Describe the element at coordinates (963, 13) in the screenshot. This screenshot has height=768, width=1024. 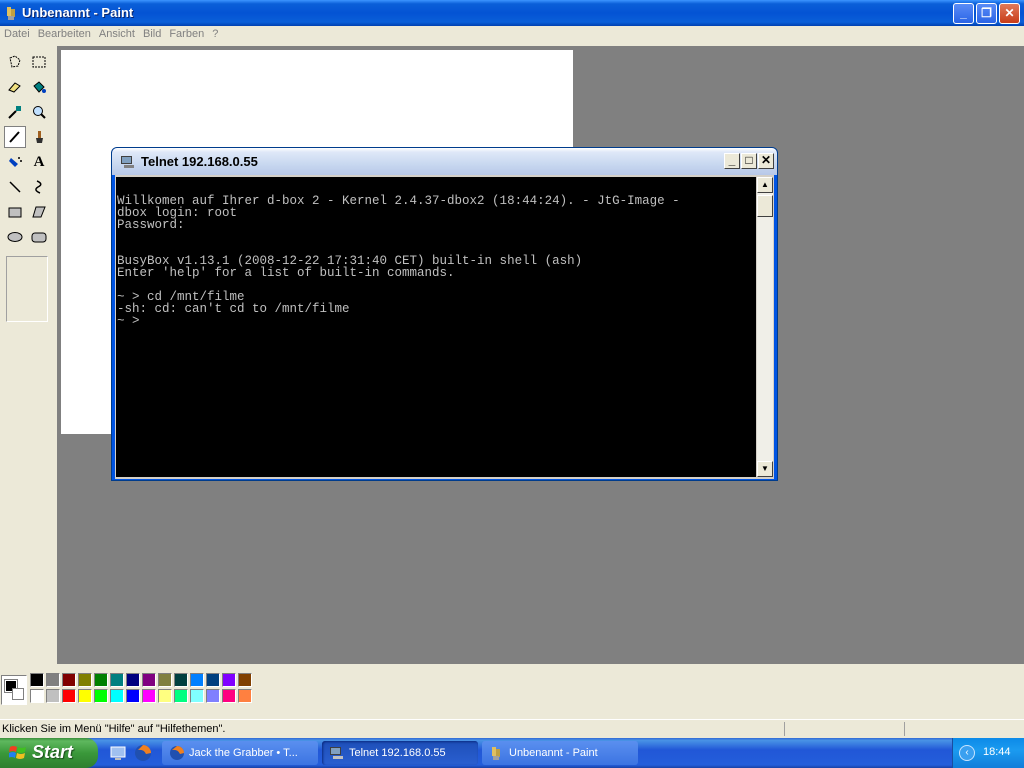
I see `minimize-button: _` at that location.